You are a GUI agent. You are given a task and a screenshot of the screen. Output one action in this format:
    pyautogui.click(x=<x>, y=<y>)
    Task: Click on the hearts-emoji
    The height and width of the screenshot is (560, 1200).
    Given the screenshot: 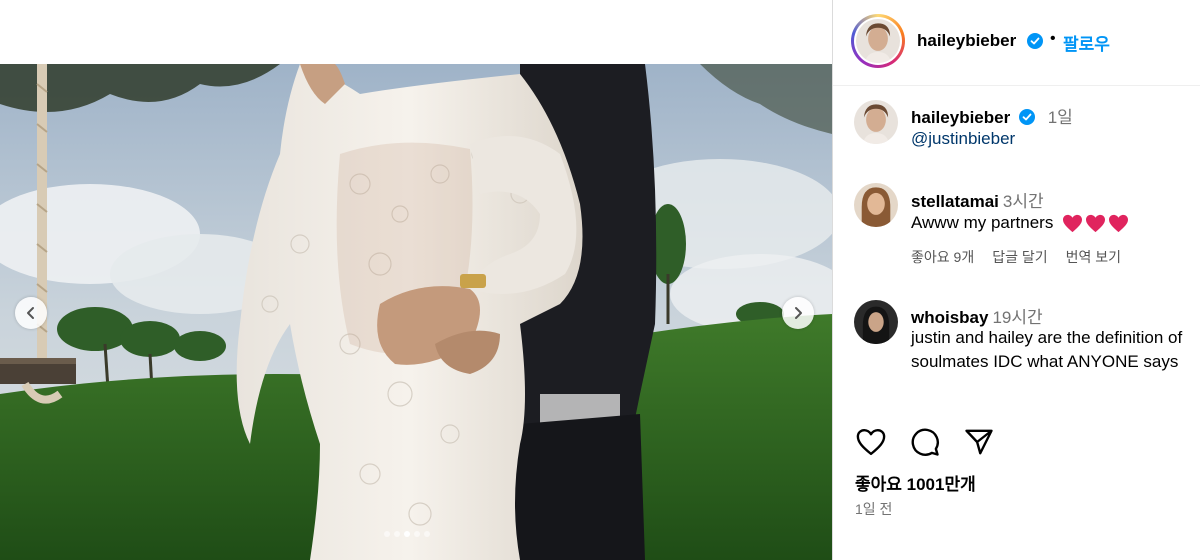 What is the action you would take?
    pyautogui.click(x=1095, y=223)
    